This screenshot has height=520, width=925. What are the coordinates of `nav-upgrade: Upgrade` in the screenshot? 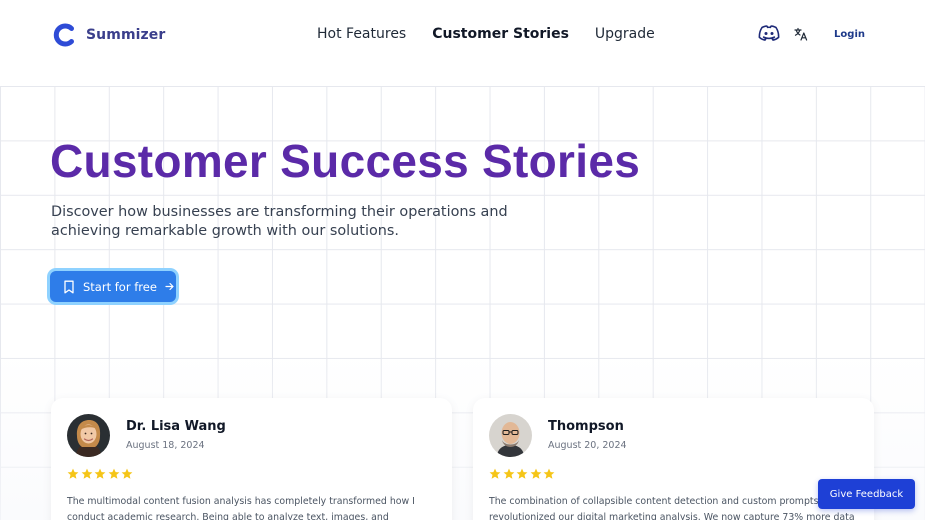 It's located at (625, 34).